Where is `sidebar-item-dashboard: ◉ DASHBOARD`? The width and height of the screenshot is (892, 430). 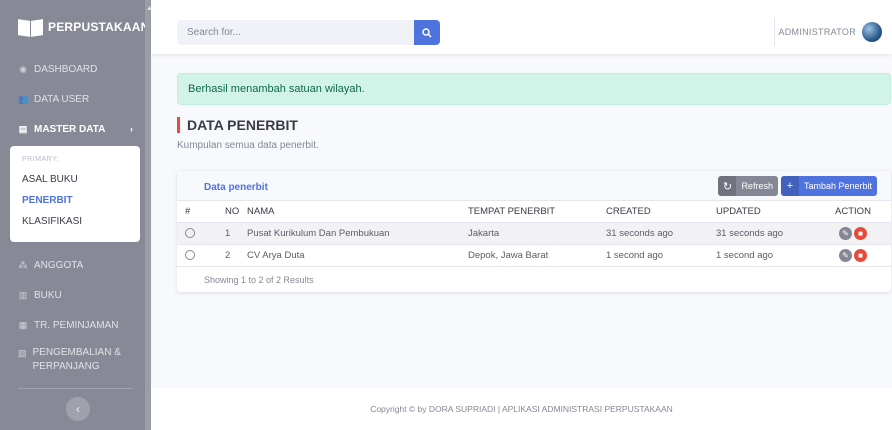 sidebar-item-dashboard: ◉ DASHBOARD is located at coordinates (75, 69).